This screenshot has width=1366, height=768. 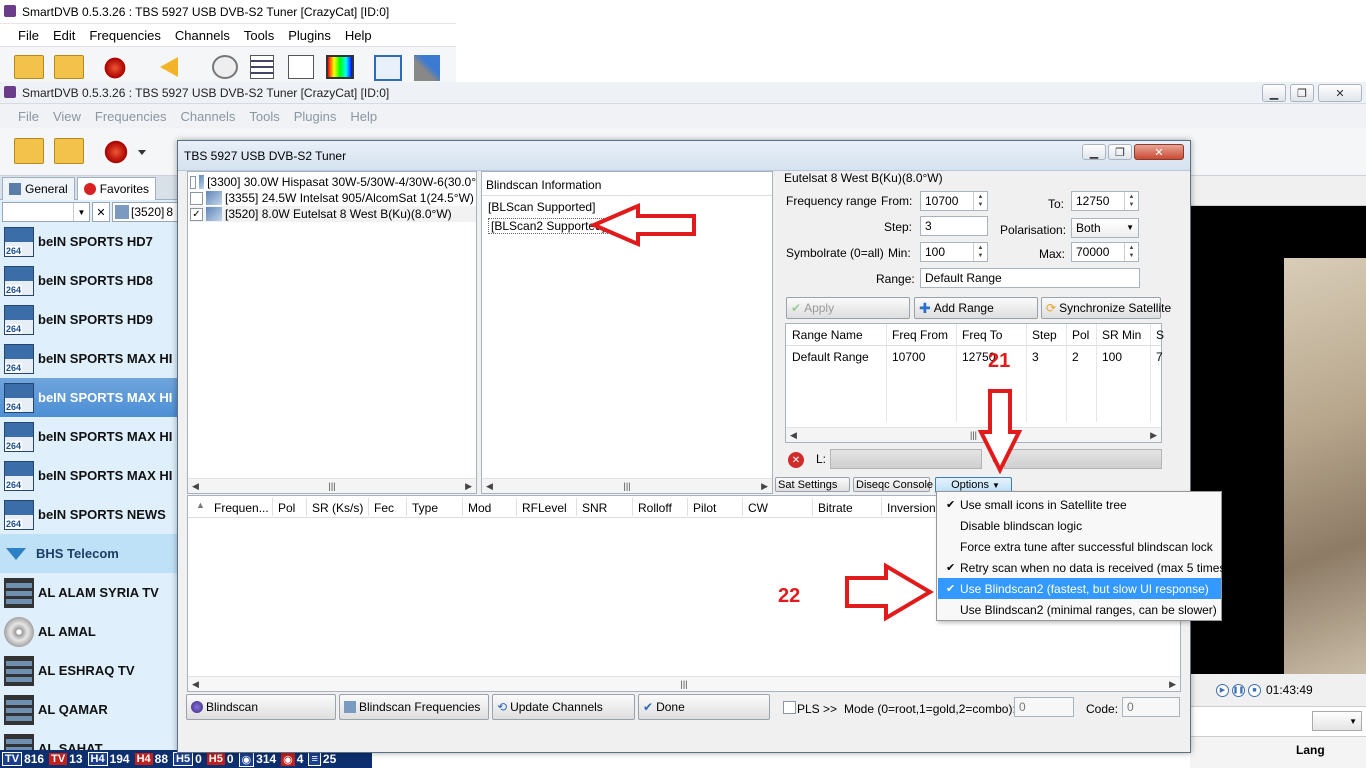 What do you see at coordinates (684, 683) in the screenshot?
I see `results-table-hscroll: ◀ ||| ▶` at bounding box center [684, 683].